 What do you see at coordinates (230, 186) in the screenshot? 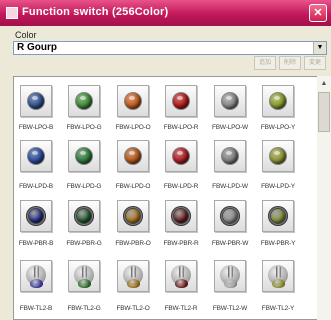
I see `part-label: FBW-LPD-W` at bounding box center [230, 186].